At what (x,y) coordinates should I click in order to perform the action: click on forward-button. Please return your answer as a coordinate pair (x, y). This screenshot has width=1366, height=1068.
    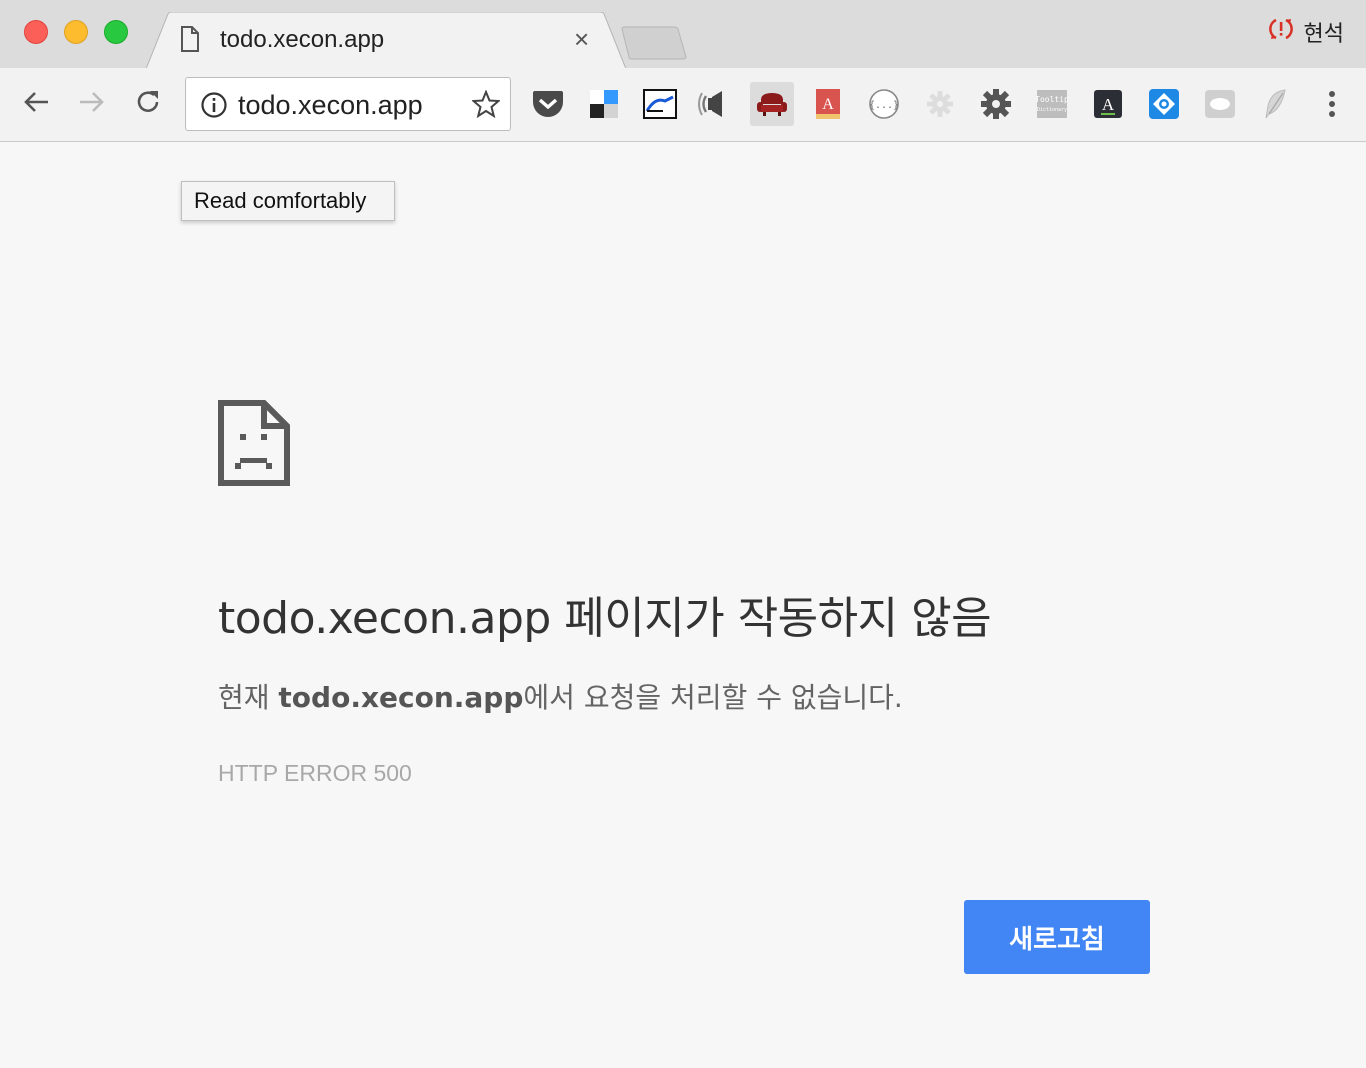
    Looking at the image, I should click on (92, 104).